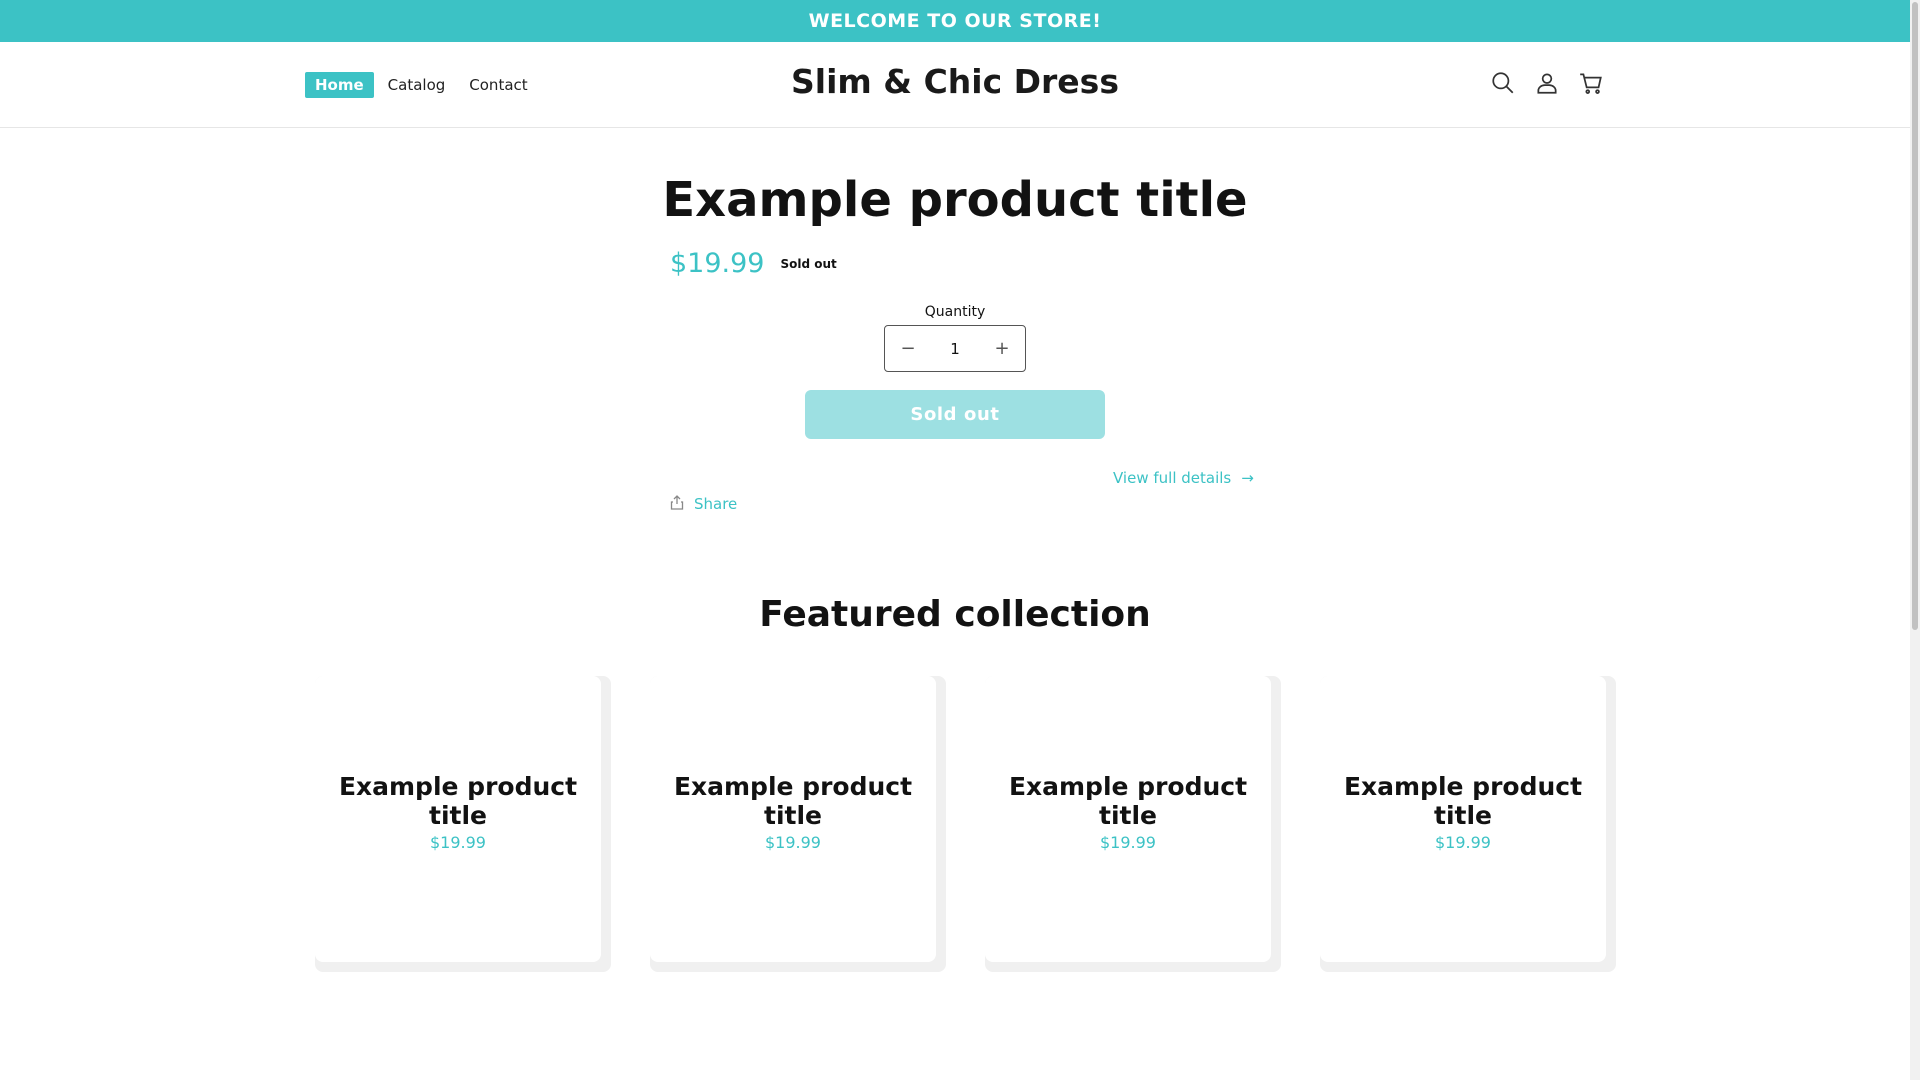 Image resolution: width=1920 pixels, height=1080 pixels. I want to click on header-icons, so click(1547, 83).